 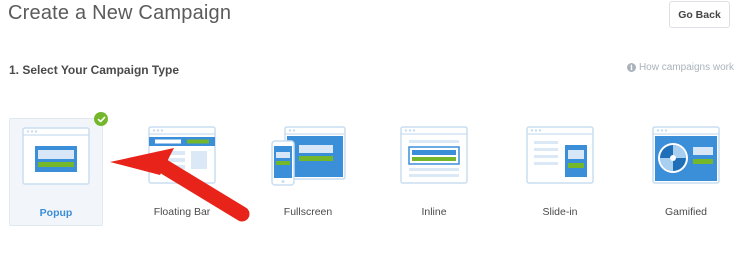 What do you see at coordinates (56, 213) in the screenshot?
I see `campaign-type-label: Popup` at bounding box center [56, 213].